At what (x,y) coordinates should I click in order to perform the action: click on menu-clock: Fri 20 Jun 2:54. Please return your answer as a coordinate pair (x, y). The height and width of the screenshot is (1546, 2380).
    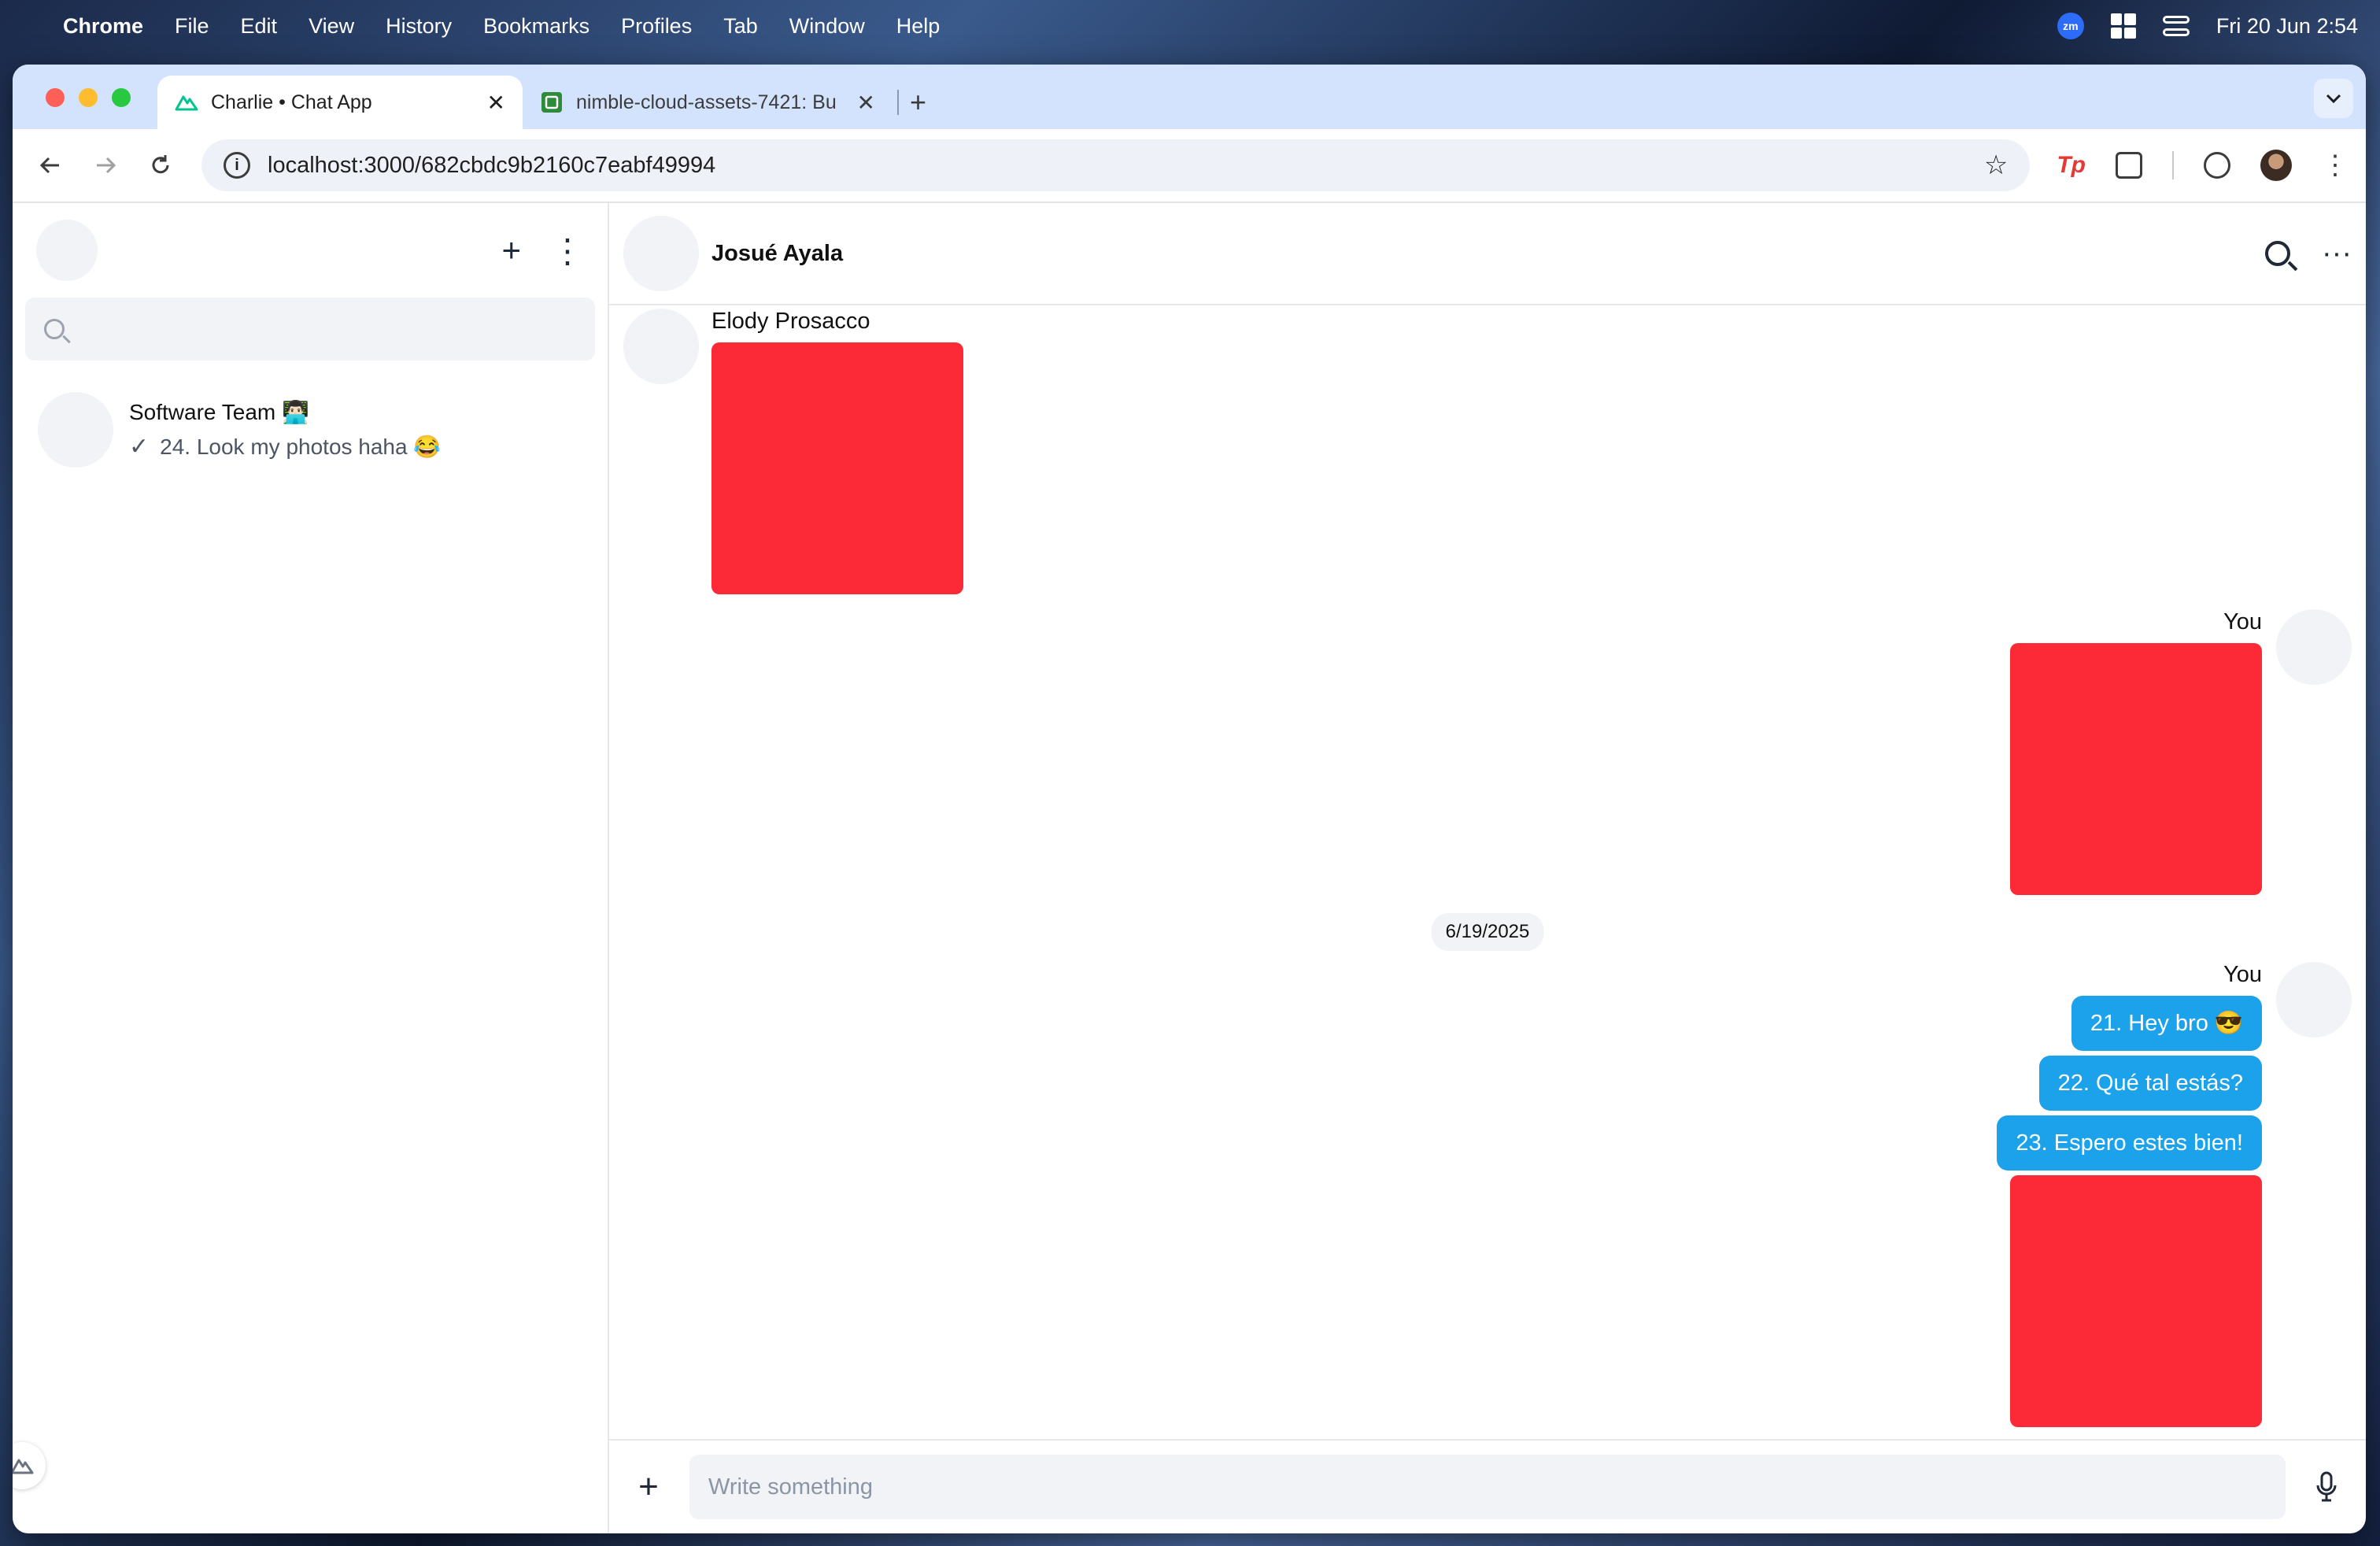
    Looking at the image, I should click on (2287, 27).